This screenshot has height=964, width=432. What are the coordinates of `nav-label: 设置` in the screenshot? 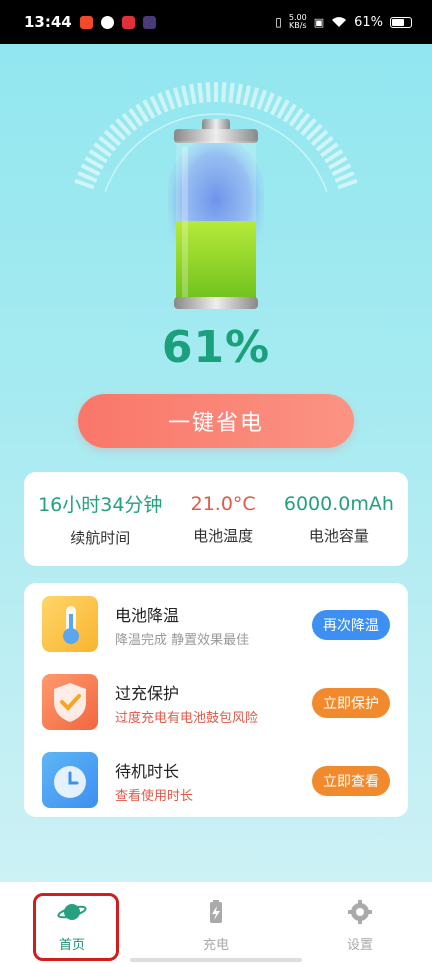 It's located at (359, 945).